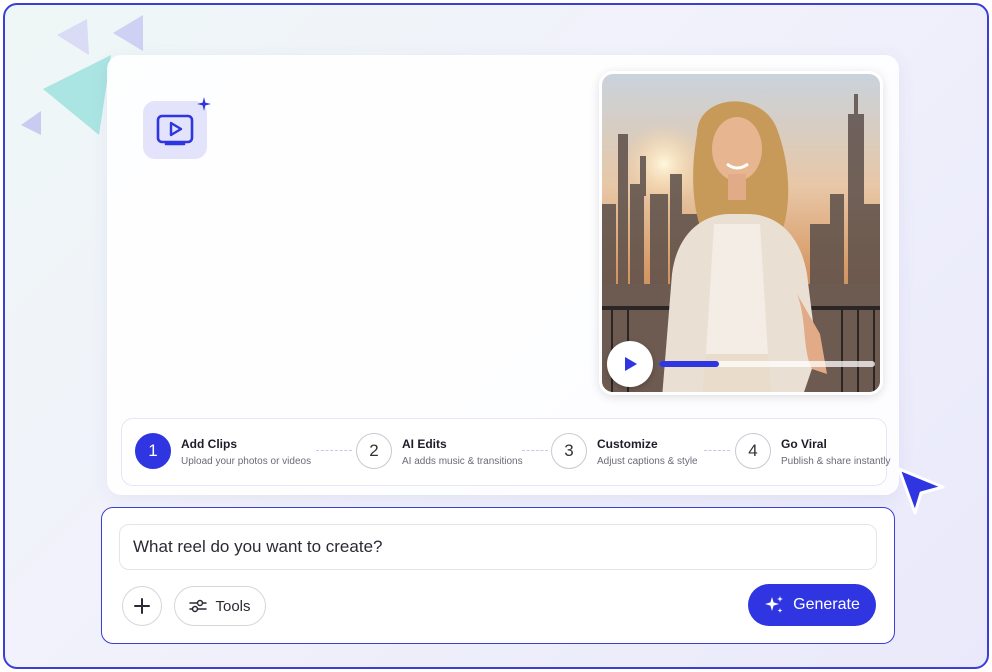 The image size is (992, 672). What do you see at coordinates (374, 451) in the screenshot?
I see `step-number: 2` at bounding box center [374, 451].